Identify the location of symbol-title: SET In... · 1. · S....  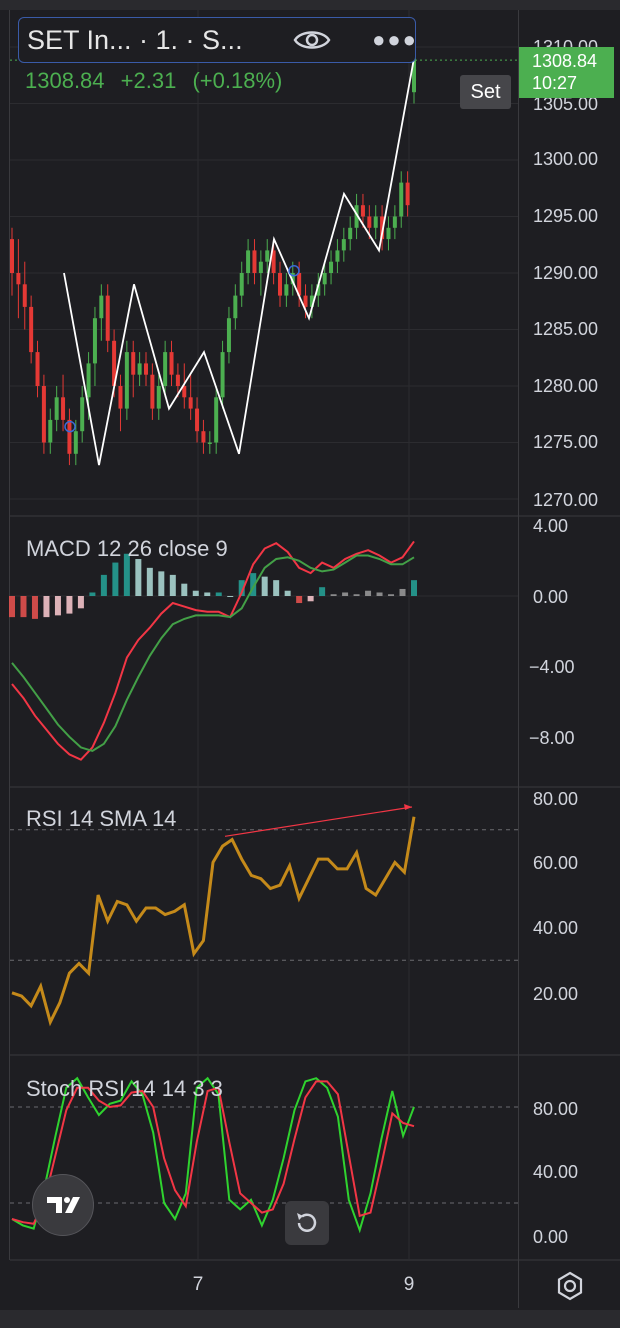
(145, 40).